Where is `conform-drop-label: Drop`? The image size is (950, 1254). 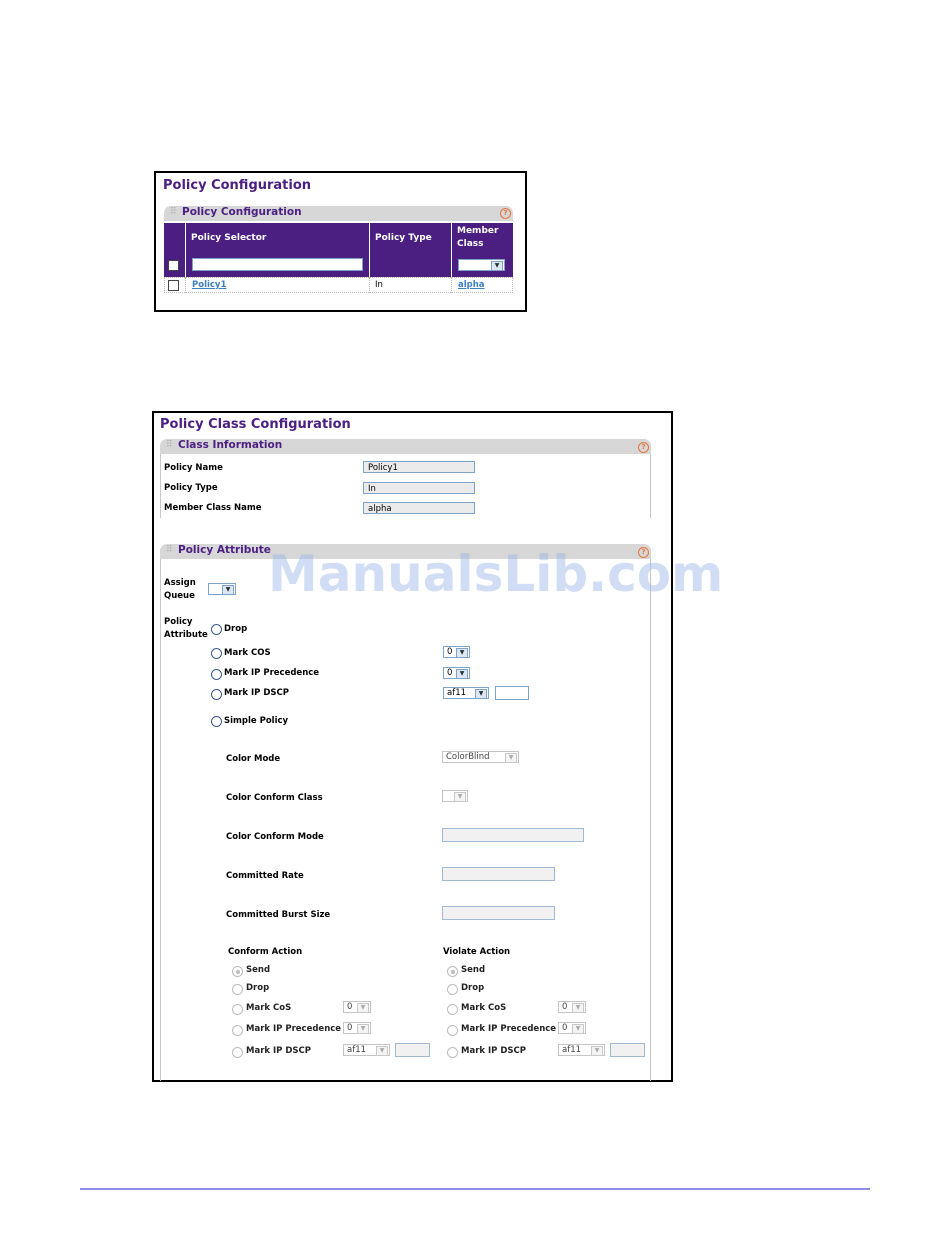
conform-drop-label: Drop is located at coordinates (258, 988).